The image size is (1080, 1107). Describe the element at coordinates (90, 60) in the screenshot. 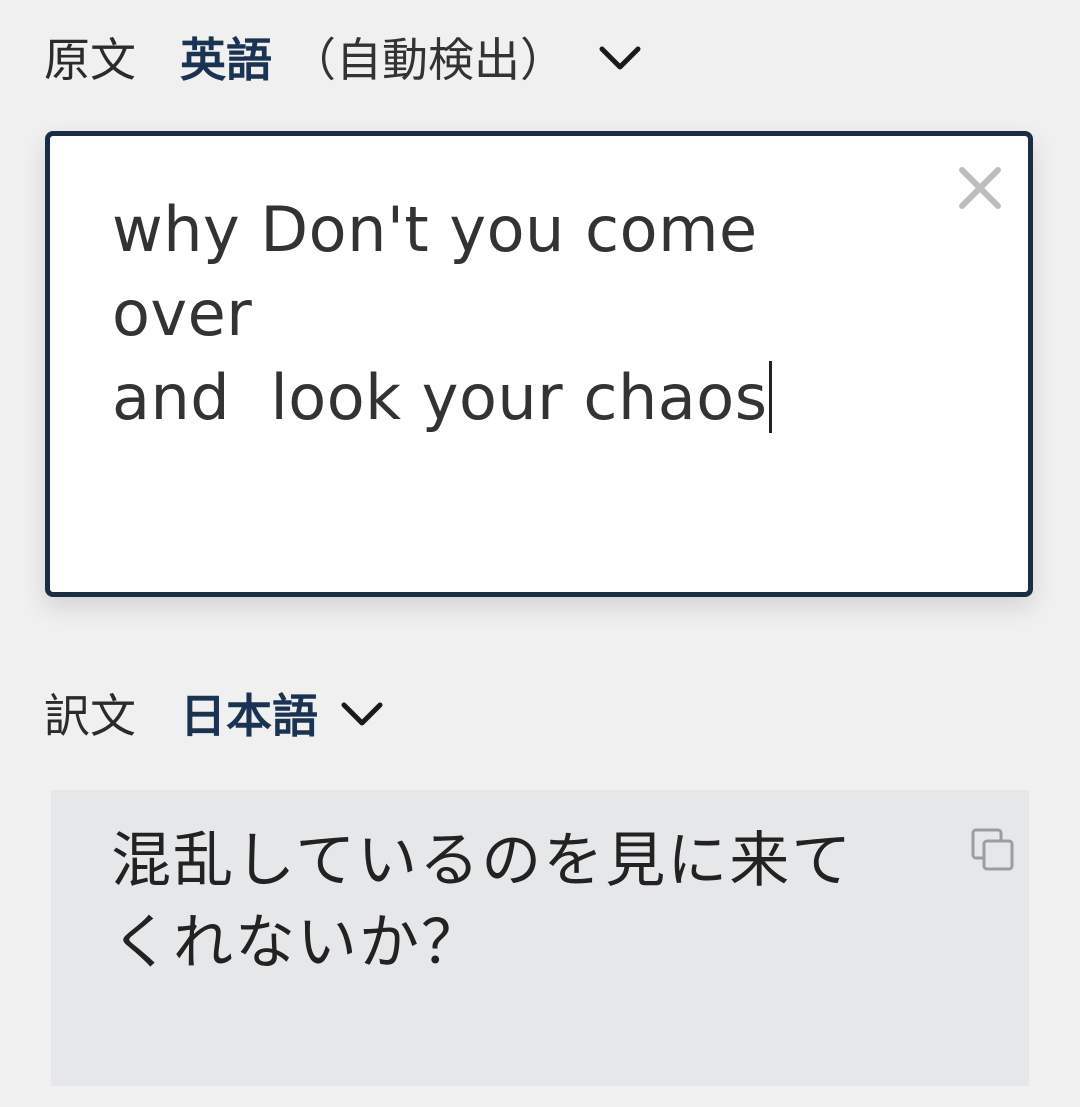

I see `source-label: 原文` at that location.